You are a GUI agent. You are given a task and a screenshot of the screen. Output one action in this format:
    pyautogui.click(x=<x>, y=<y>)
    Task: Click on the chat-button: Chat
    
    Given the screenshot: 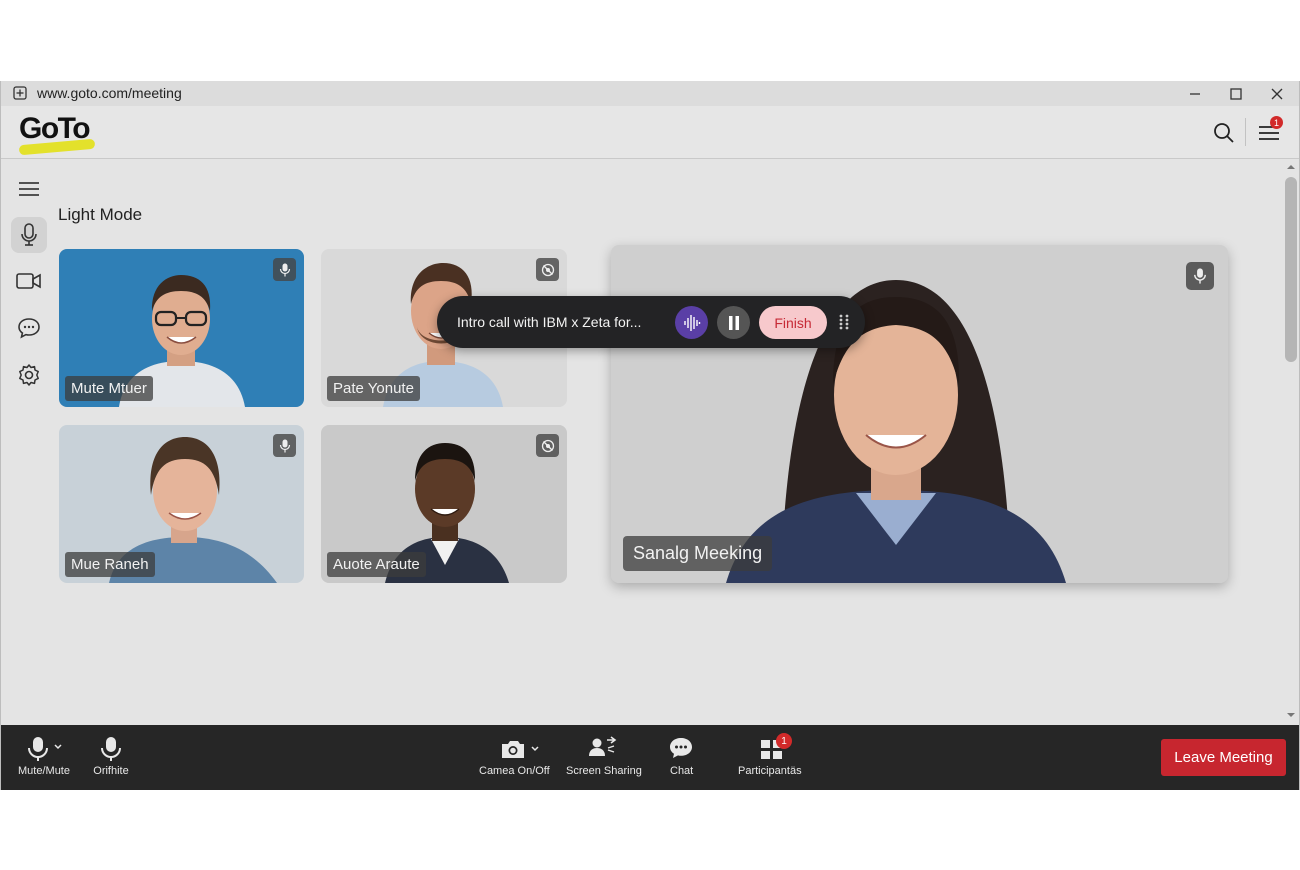 What is the action you would take?
    pyautogui.click(x=681, y=757)
    